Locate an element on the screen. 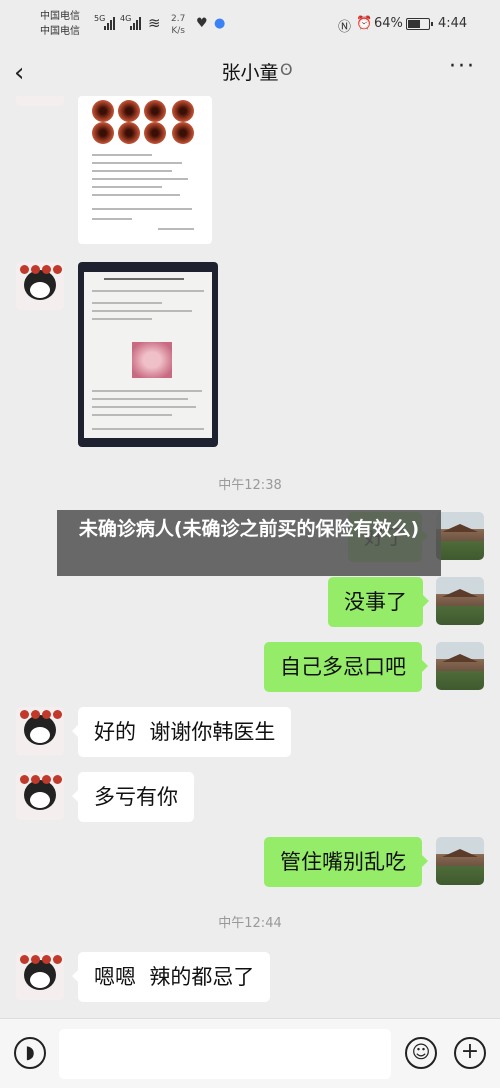 The width and height of the screenshot is (500, 1088). plus-icon: + is located at coordinates (470, 1053).